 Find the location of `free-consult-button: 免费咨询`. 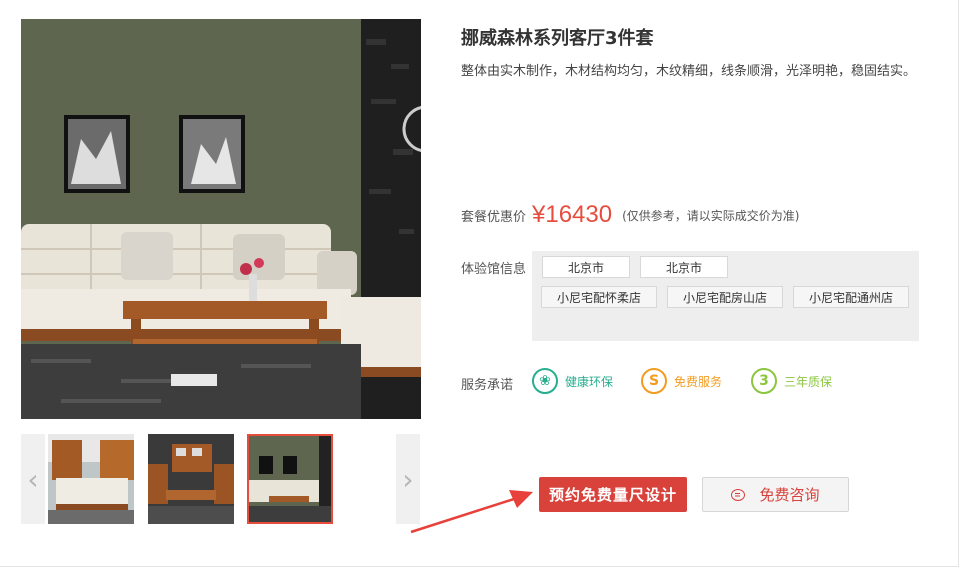

free-consult-button: 免费咨询 is located at coordinates (775, 494).